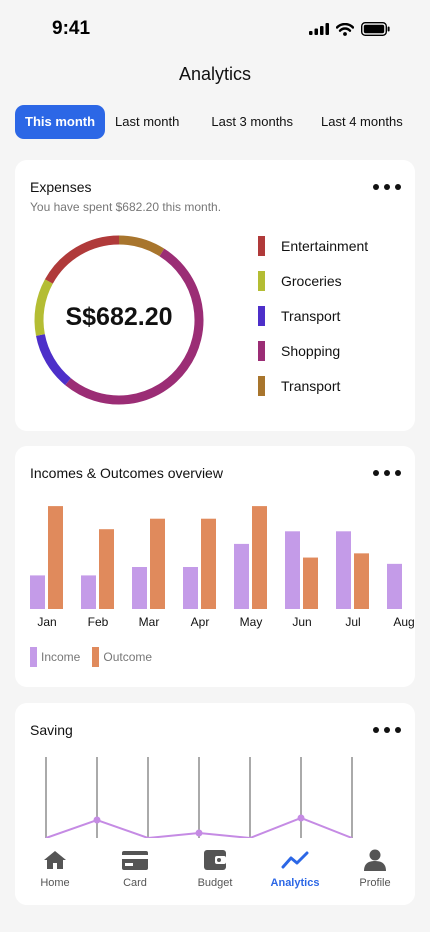  Describe the element at coordinates (301, 622) in the screenshot. I see `x-tick-label: Jun` at that location.